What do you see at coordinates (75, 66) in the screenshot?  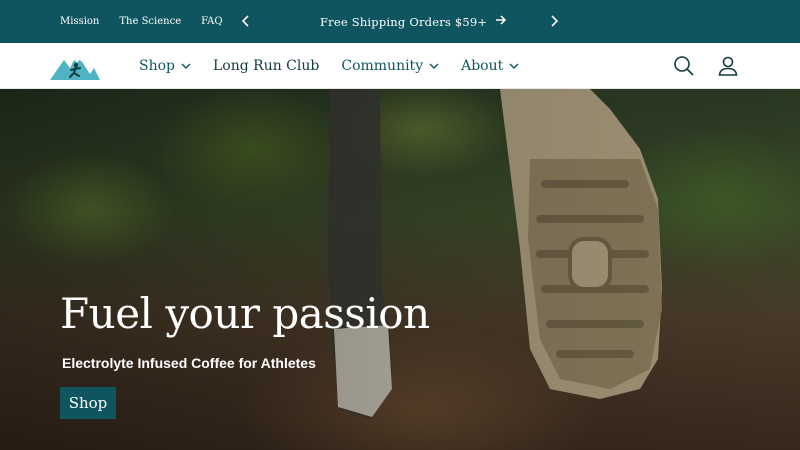 I see `mountain-runner-logo` at bounding box center [75, 66].